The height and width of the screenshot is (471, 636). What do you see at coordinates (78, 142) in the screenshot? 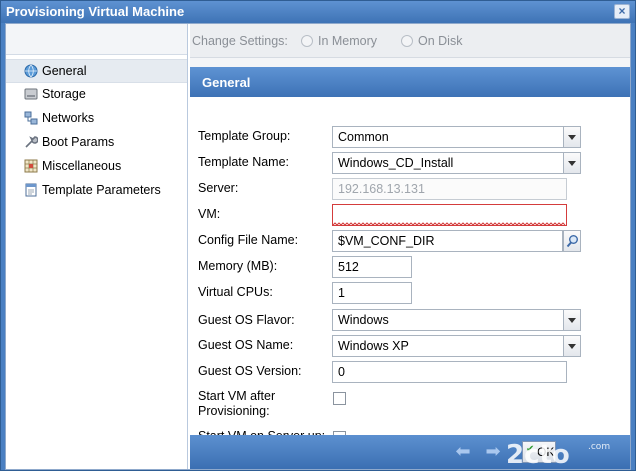
I see `sidebar-item-label: Boot Params` at bounding box center [78, 142].